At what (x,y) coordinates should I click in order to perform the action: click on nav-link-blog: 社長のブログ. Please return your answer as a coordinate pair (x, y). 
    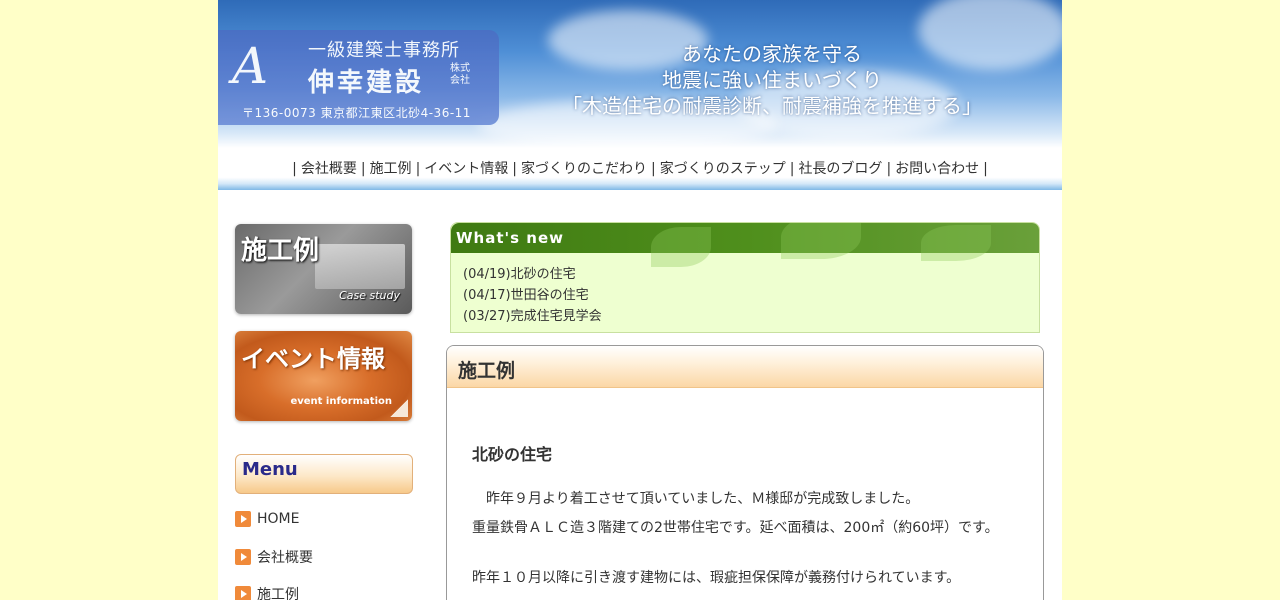
    Looking at the image, I should click on (840, 169).